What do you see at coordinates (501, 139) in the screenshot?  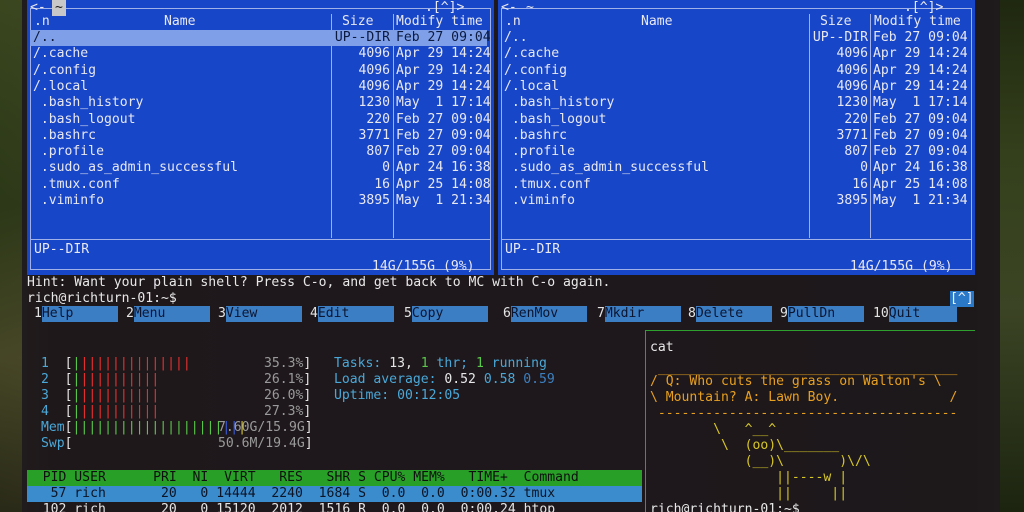 I see `right-panel-border-left` at bounding box center [501, 139].